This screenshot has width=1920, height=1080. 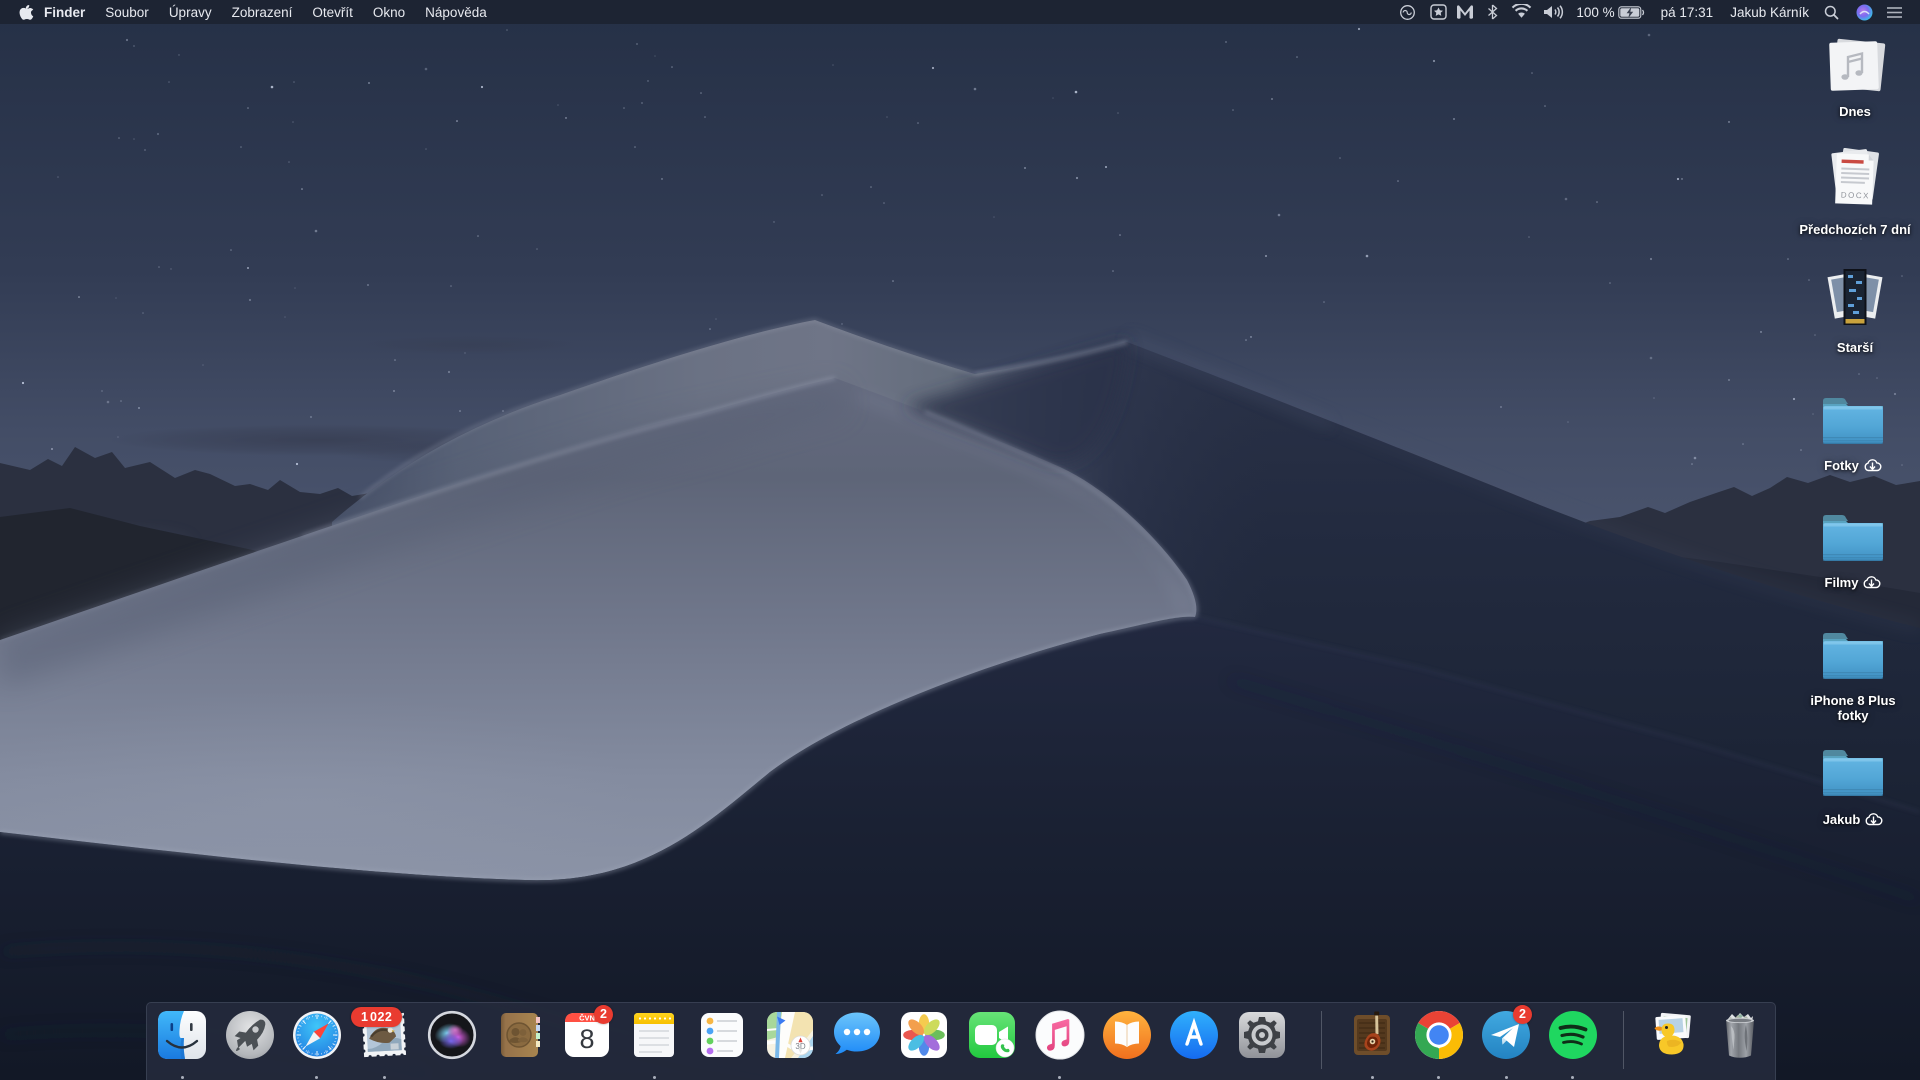 I want to click on svg-text: 8, so click(x=586, y=1039).